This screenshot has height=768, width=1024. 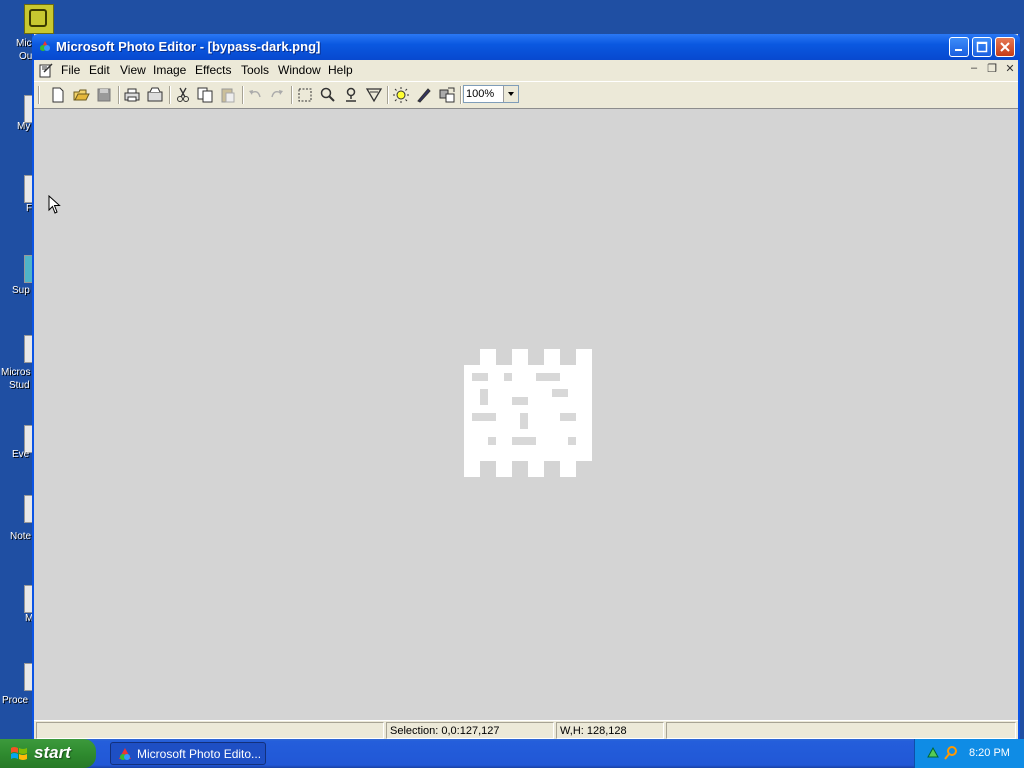 What do you see at coordinates (340, 70) in the screenshot?
I see `menu-help: Help` at bounding box center [340, 70].